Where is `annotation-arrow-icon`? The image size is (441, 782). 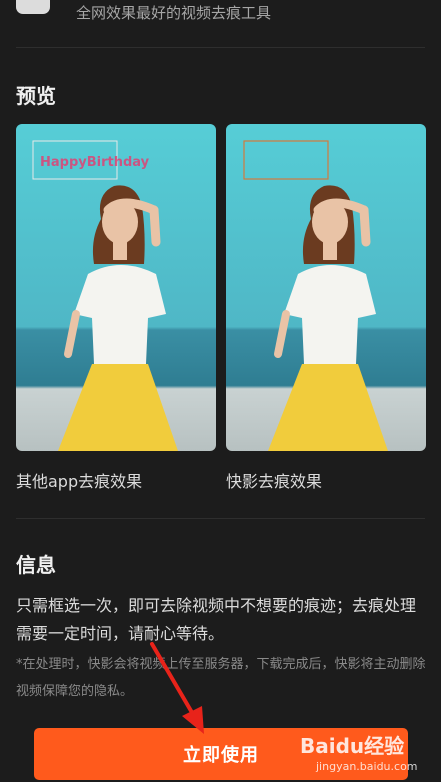
annotation-arrow-icon is located at coordinates (177, 688).